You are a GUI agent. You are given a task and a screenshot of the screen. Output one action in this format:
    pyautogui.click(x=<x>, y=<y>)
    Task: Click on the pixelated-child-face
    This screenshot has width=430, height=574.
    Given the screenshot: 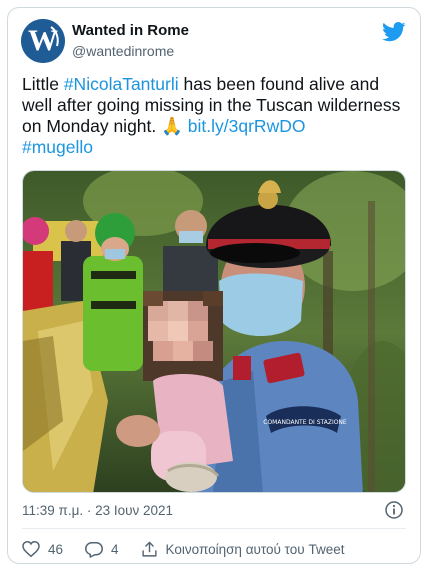 What is the action you would take?
    pyautogui.click(x=183, y=336)
    